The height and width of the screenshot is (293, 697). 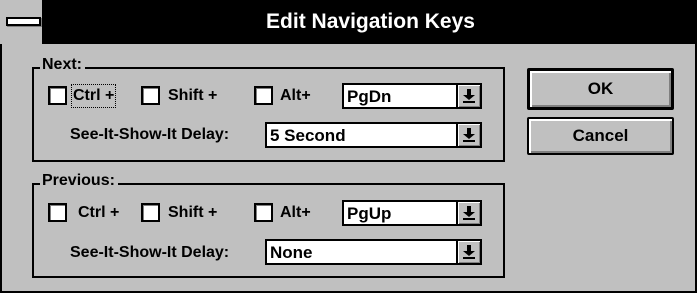 What do you see at coordinates (79, 181) in the screenshot?
I see `previous-group-label: Previous:` at bounding box center [79, 181].